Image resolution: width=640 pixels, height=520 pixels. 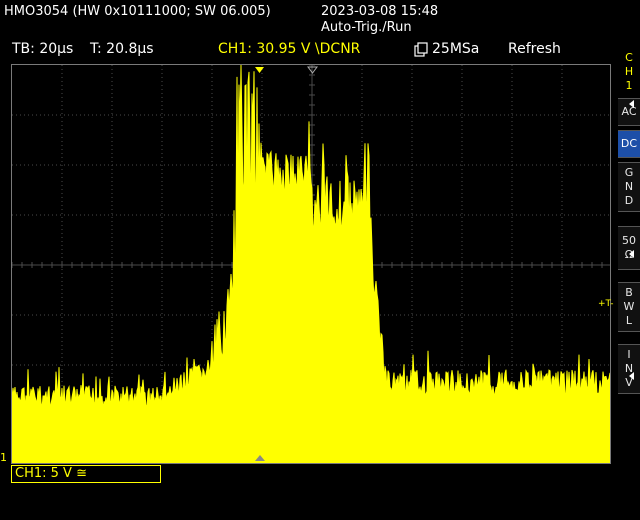 What do you see at coordinates (86, 474) in the screenshot?
I see `ch1-scale-box: CH1: 5 V ≅` at bounding box center [86, 474].